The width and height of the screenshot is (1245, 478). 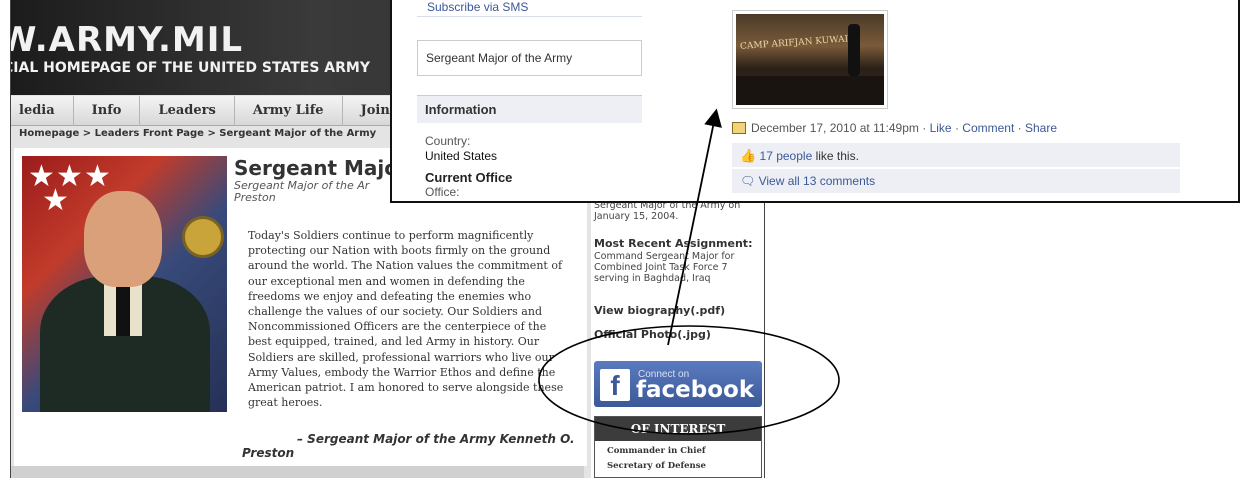 I want to click on comment-bubble-icon: 🗨, so click(x=748, y=181).